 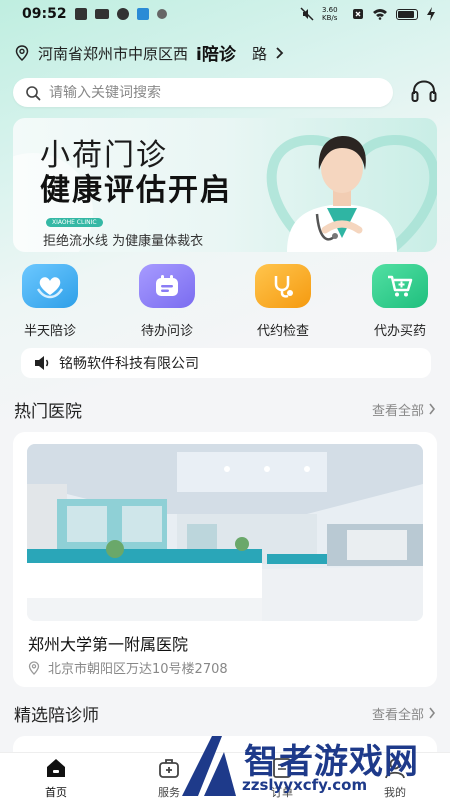 I want to click on location-selector: 河南省郑州市中原区西 路, so click(x=164, y=53).